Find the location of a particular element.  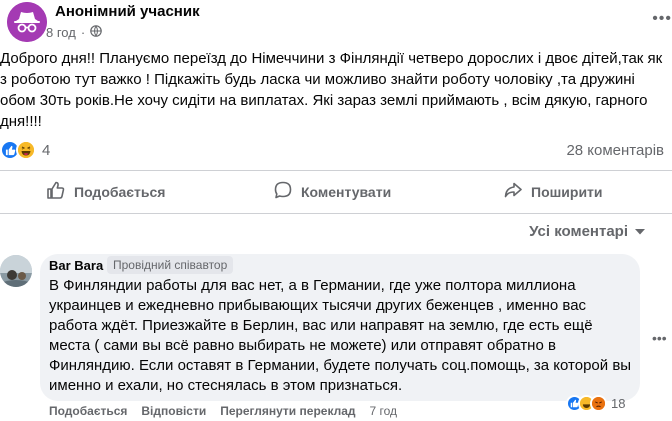

angry-icon is located at coordinates (598, 403).